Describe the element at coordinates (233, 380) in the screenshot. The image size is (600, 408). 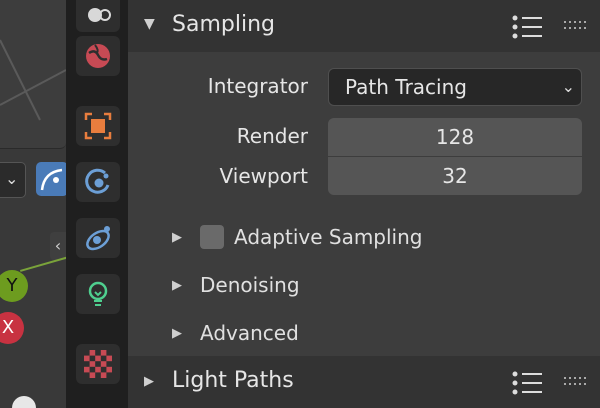
I see `light-paths-panel-title: Light Paths` at that location.